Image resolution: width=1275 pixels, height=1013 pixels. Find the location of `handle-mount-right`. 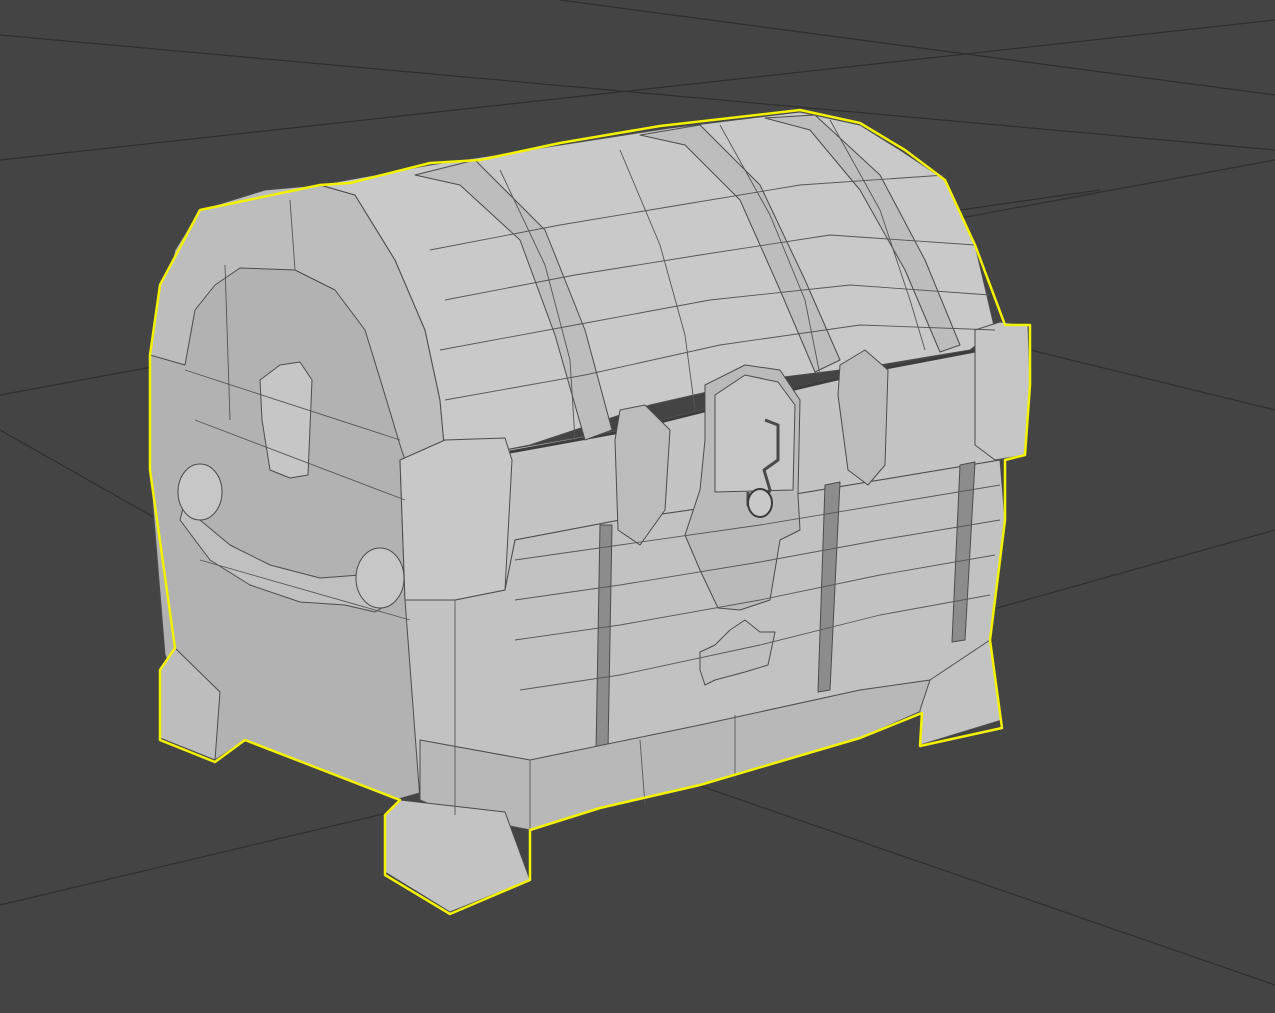

handle-mount-right is located at coordinates (380, 578).